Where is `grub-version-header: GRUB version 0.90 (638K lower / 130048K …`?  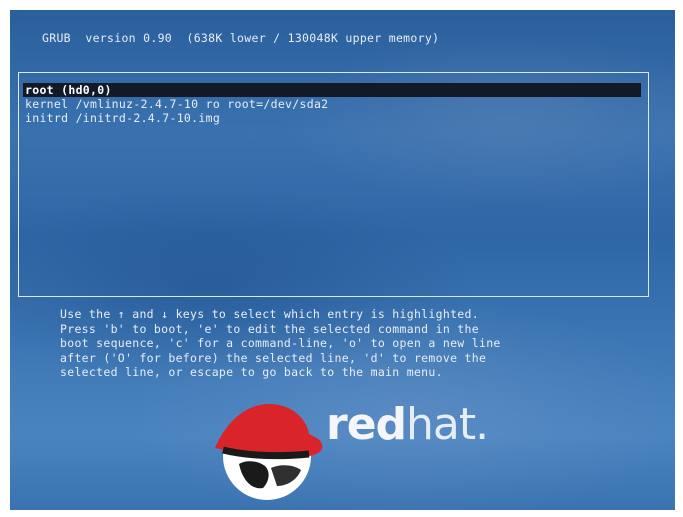 grub-version-header: GRUB version 0.90 (638K lower / 130048K … is located at coordinates (241, 38).